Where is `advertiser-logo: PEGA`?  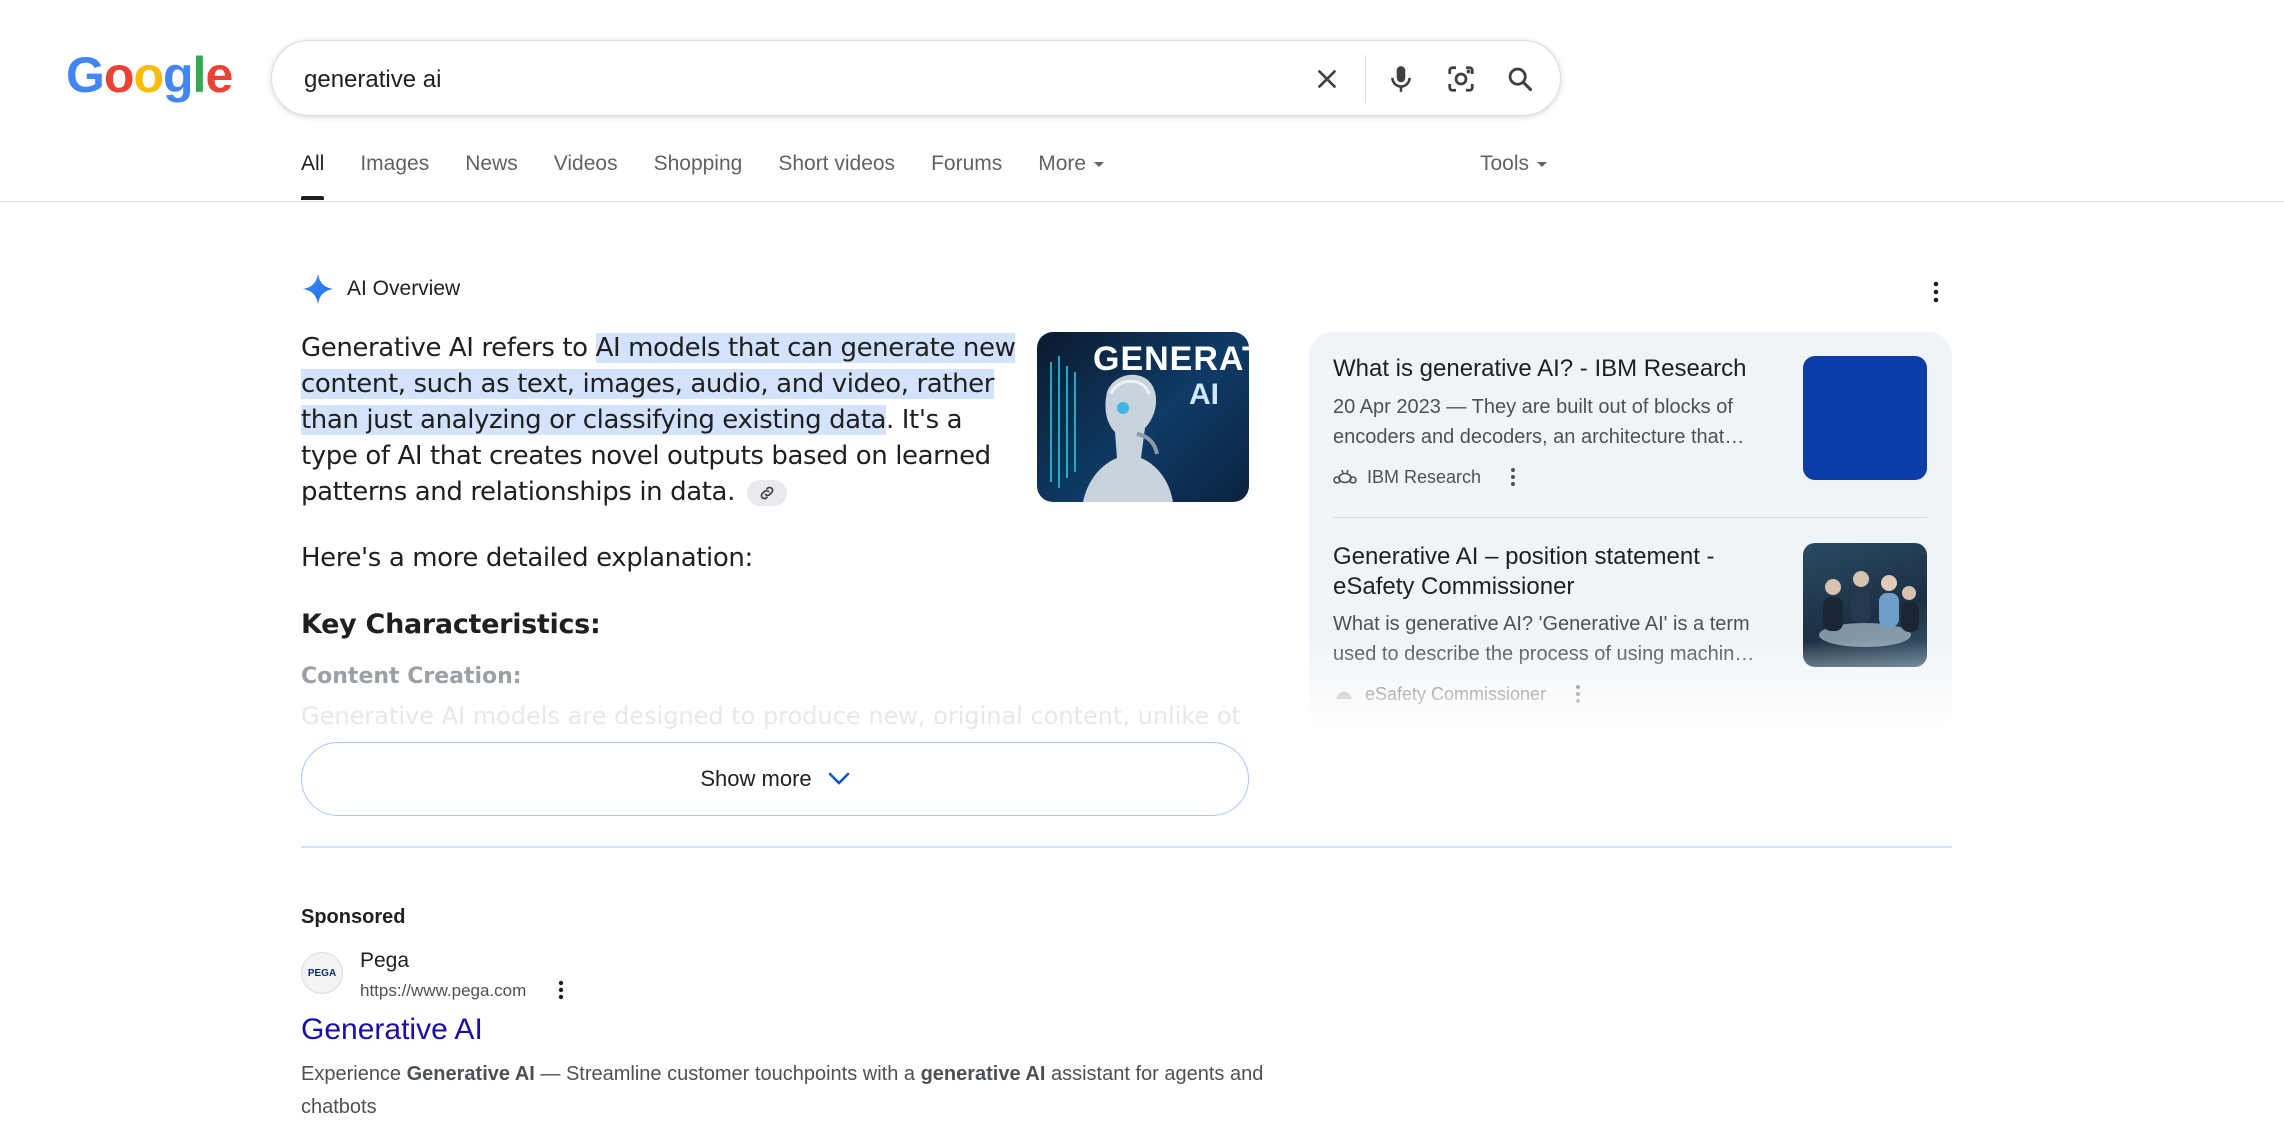 advertiser-logo: PEGA is located at coordinates (322, 973).